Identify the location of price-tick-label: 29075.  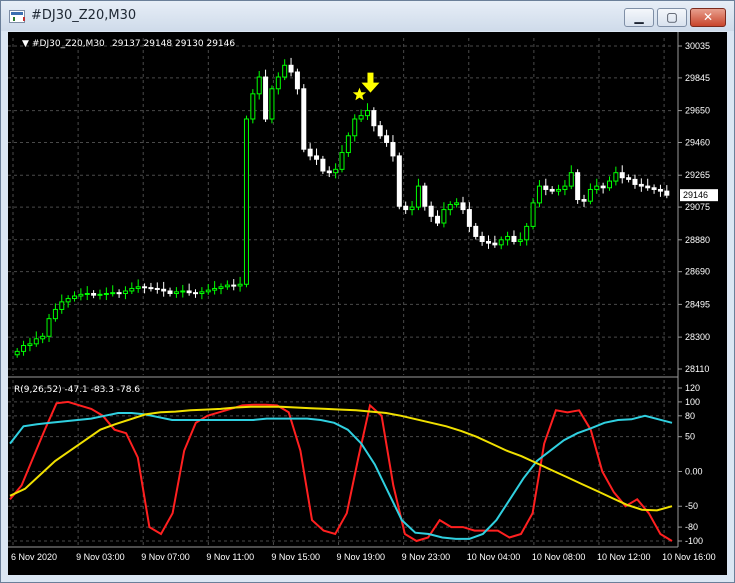
(697, 207).